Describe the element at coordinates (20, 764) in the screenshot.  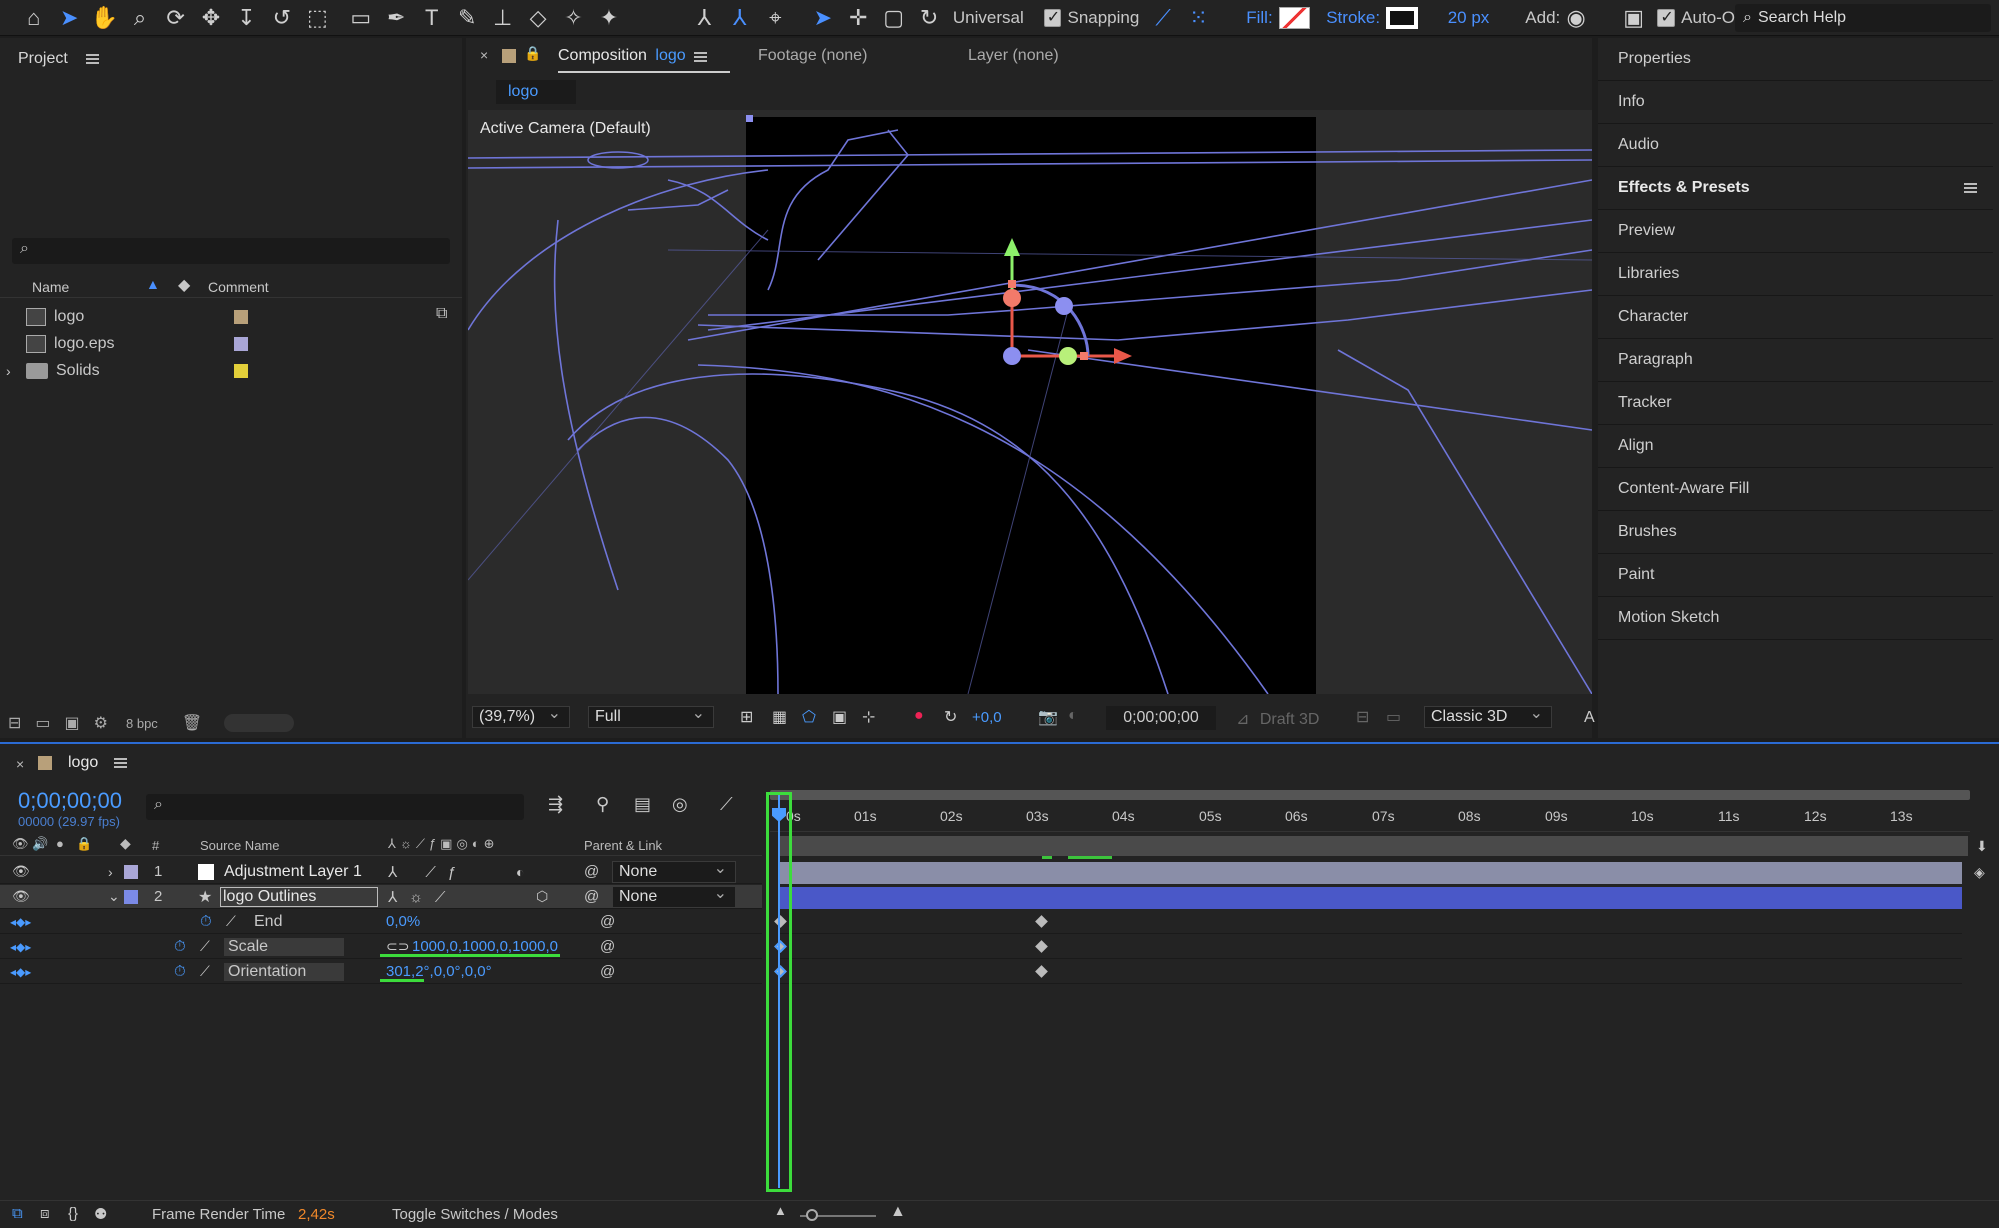
I see `close-tab-icon: ×` at that location.